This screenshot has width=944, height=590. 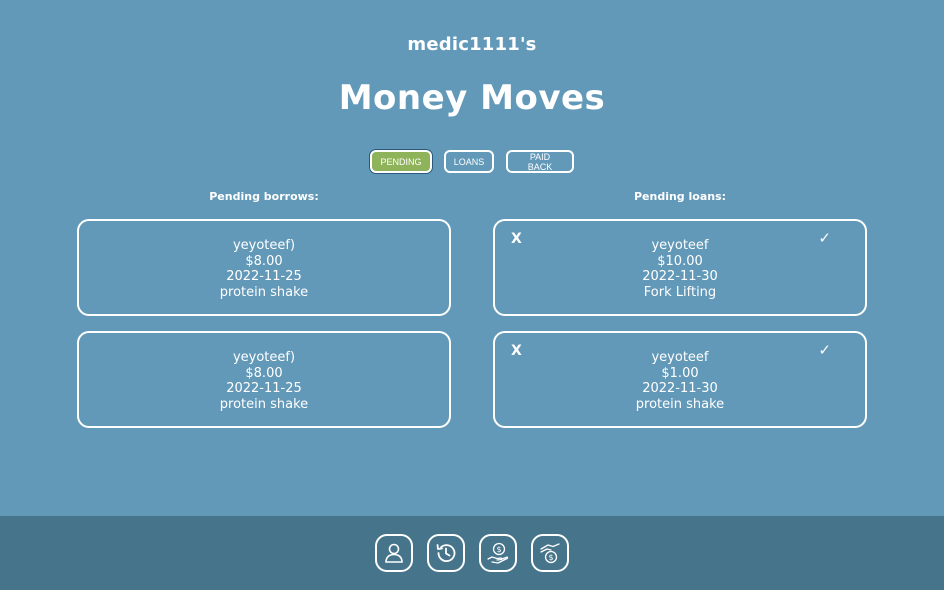 I want to click on history-icon, so click(x=446, y=553).